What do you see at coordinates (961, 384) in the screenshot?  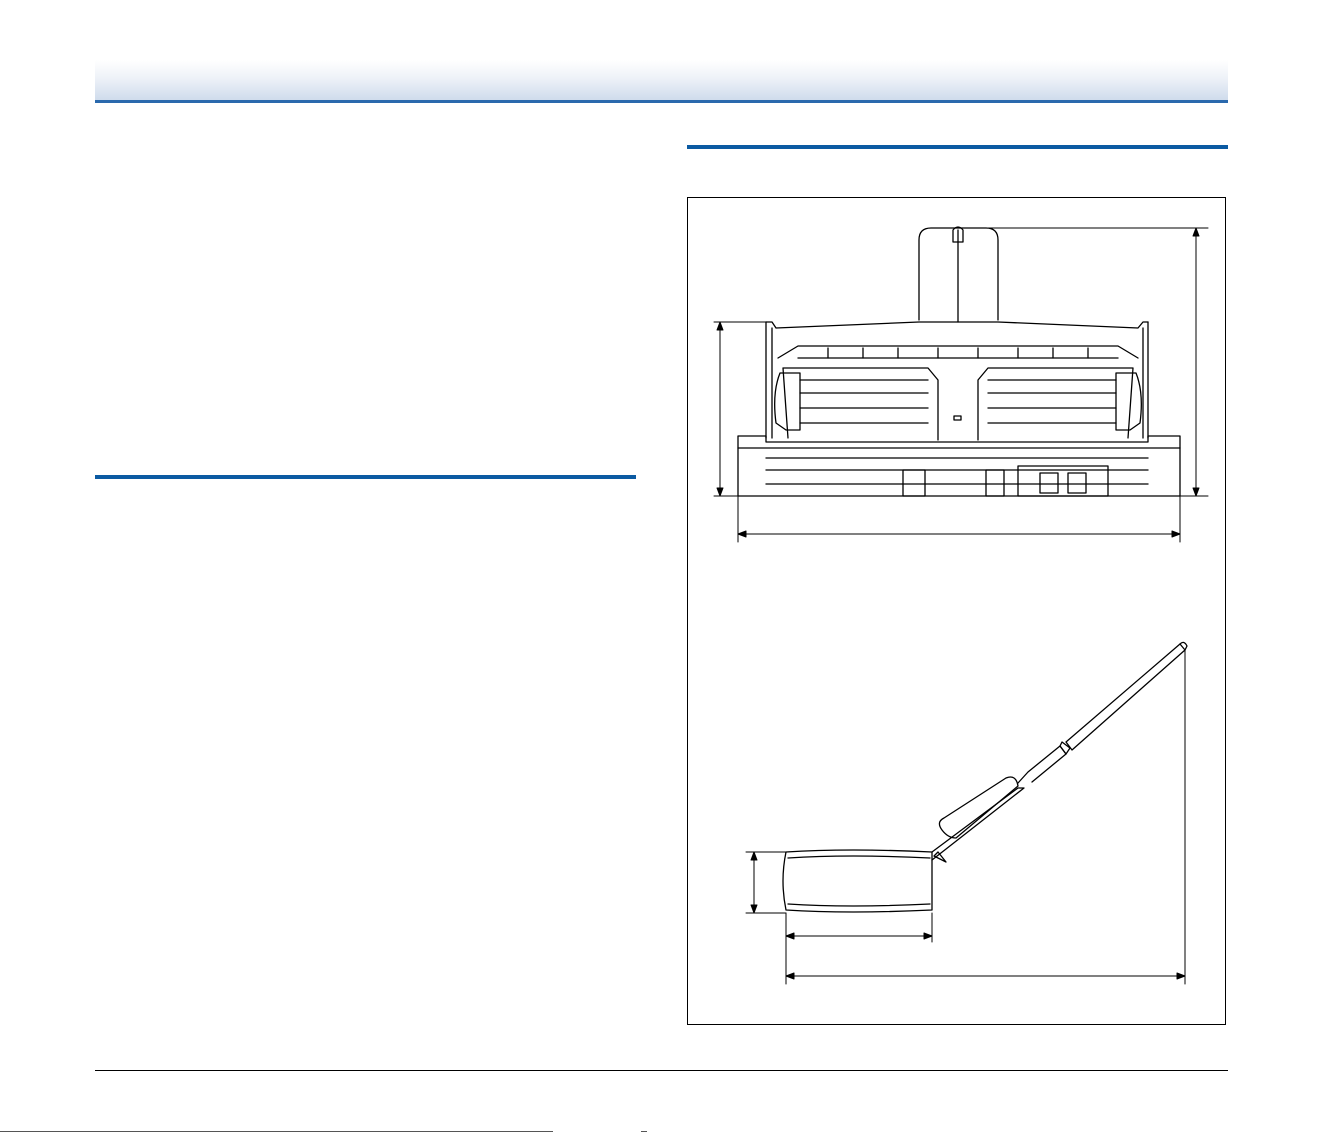 I see `scanner-front-view-icon` at bounding box center [961, 384].